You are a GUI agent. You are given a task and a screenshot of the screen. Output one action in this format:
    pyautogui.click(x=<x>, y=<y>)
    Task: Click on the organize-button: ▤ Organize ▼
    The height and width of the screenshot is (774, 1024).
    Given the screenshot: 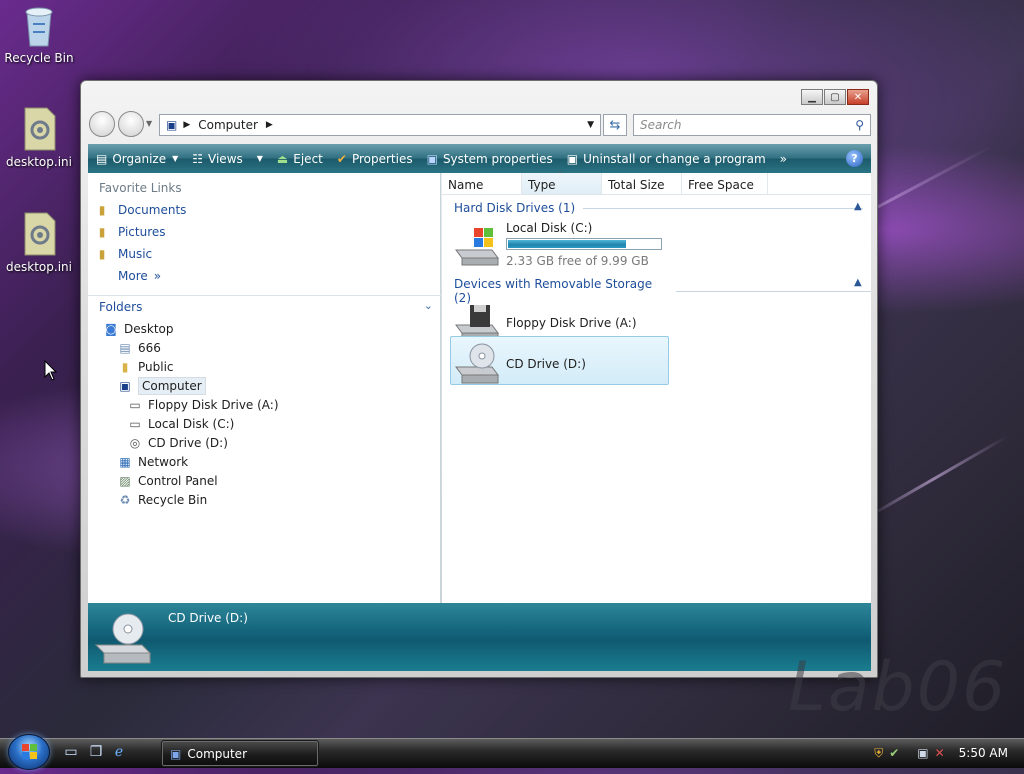 What is the action you would take?
    pyautogui.click(x=137, y=159)
    